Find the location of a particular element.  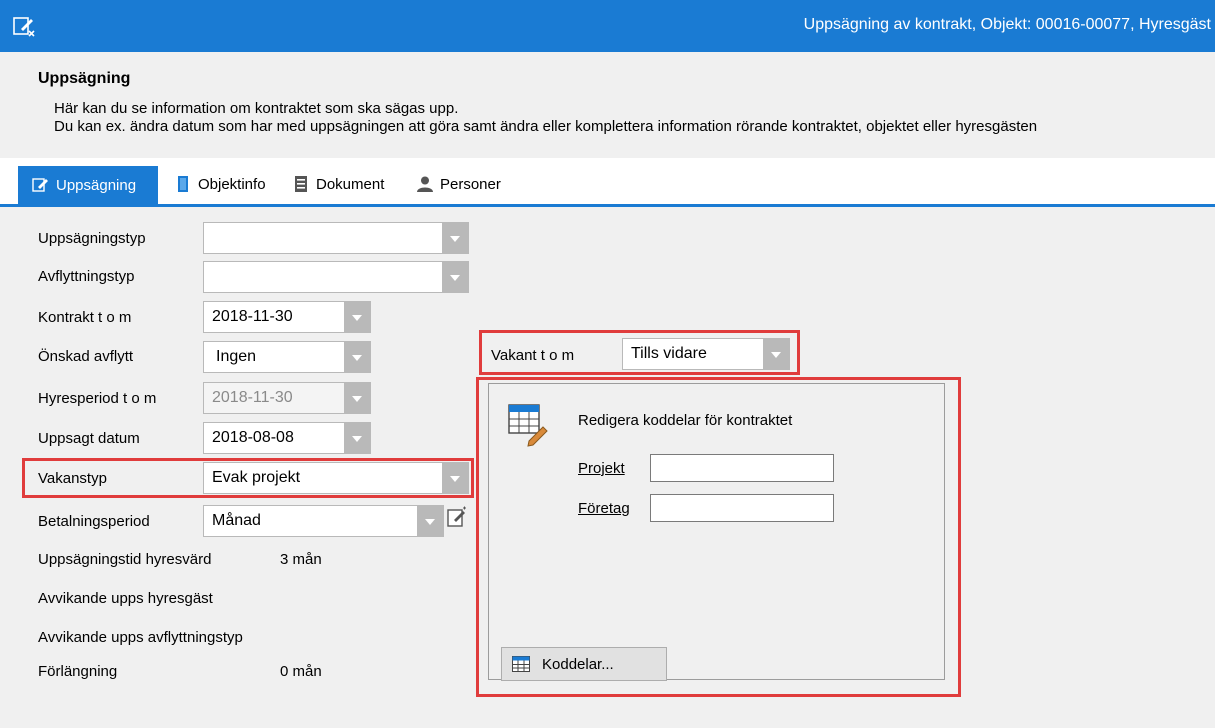

kontrakt-tom-value: 2018-11-30 is located at coordinates (252, 316).